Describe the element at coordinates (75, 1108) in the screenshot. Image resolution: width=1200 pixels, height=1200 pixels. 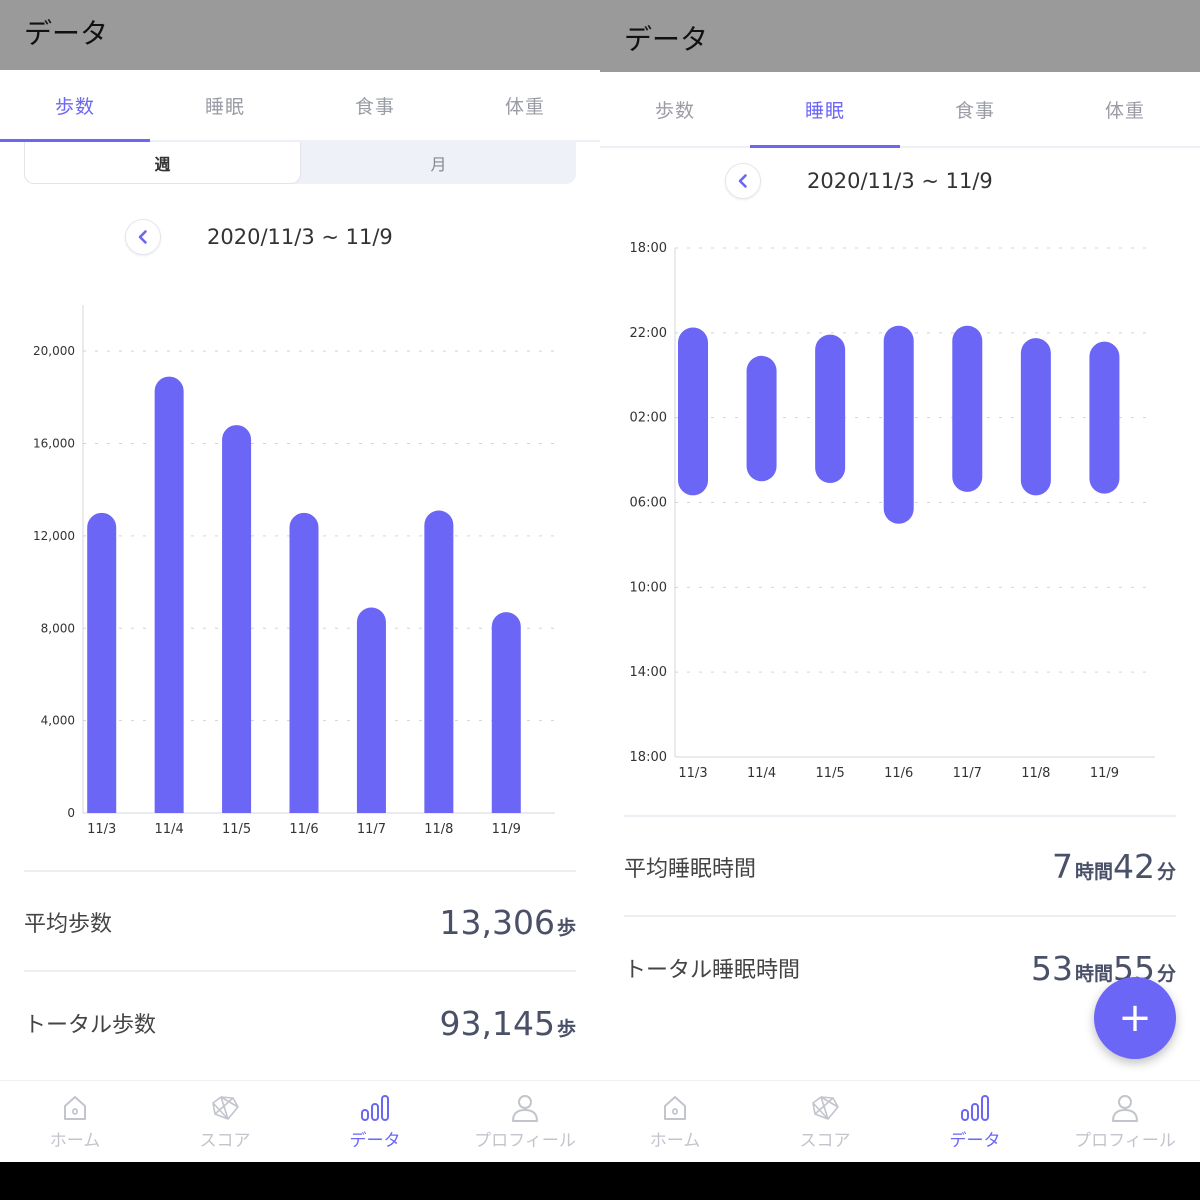
I see `home-icon` at that location.